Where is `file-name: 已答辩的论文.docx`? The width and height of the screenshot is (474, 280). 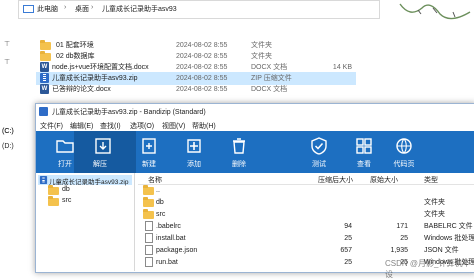 file-name: 已答辩的论文.docx is located at coordinates (81, 89).